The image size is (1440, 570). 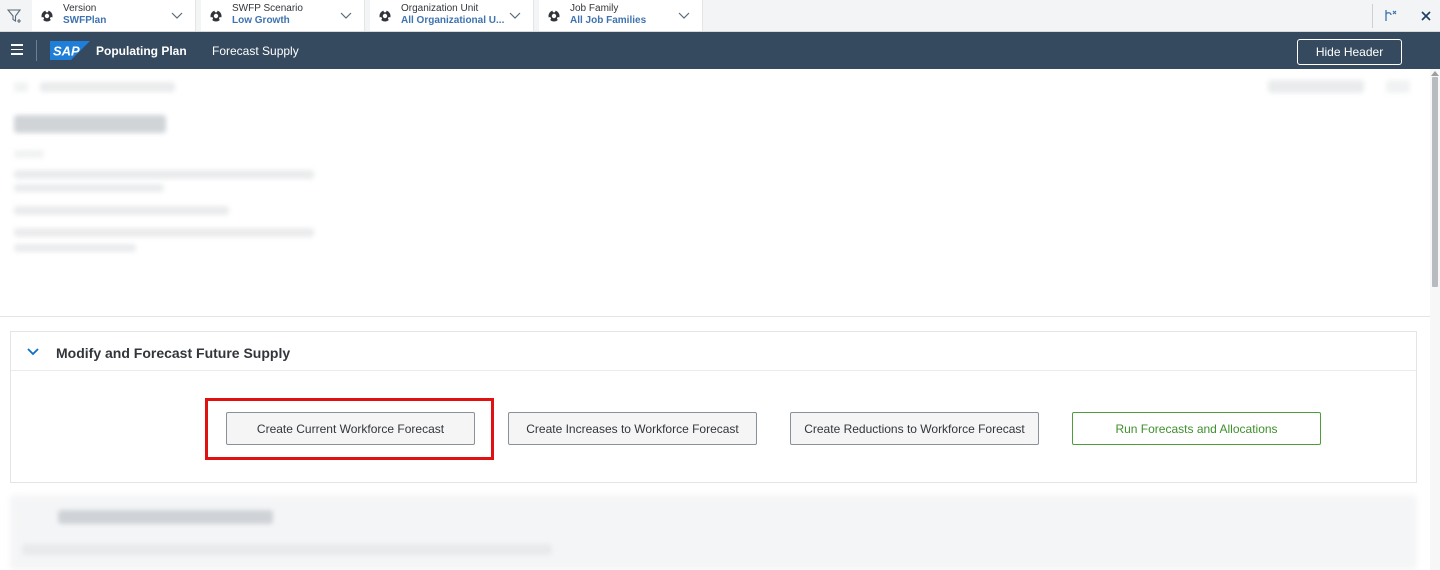 I want to click on svg-text: SAP, so click(x=66, y=51).